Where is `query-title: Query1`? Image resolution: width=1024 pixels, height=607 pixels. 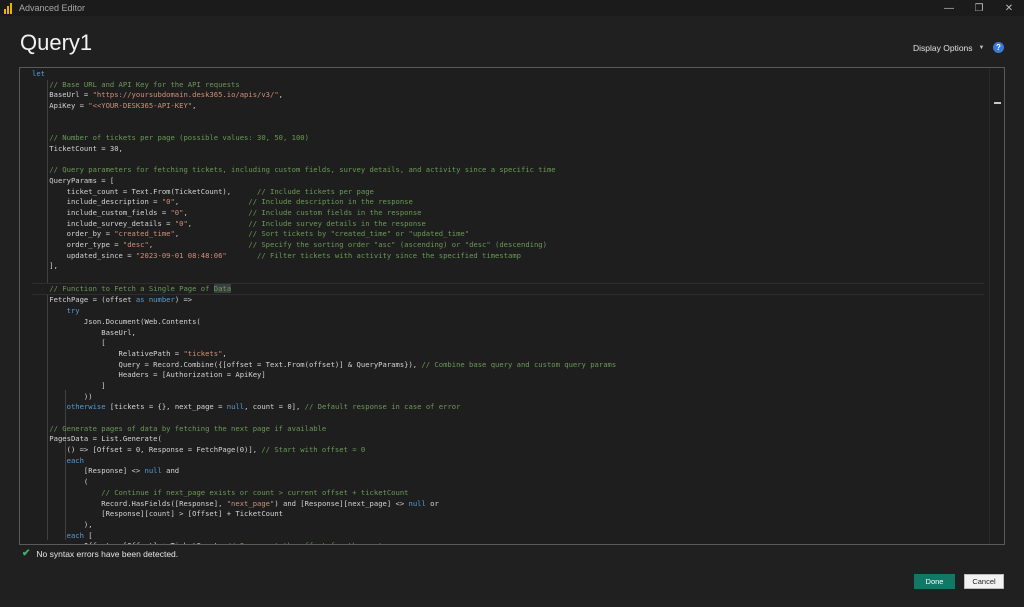
query-title: Query1 is located at coordinates (56, 42).